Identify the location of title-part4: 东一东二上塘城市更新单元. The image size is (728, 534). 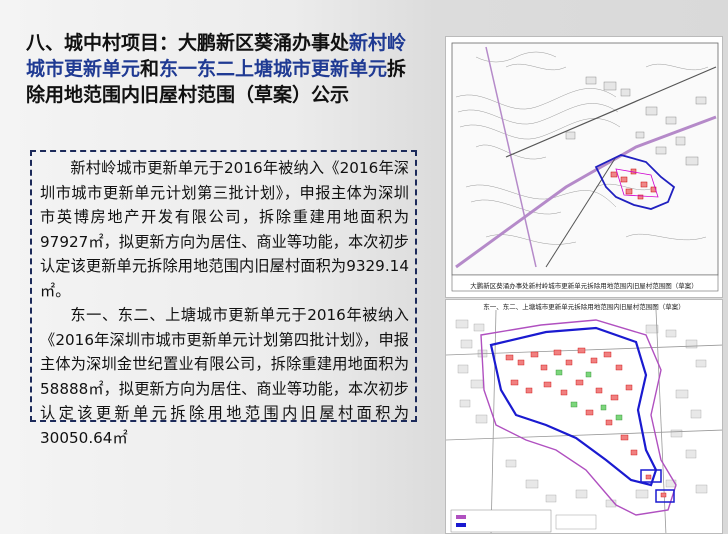
(273, 69).